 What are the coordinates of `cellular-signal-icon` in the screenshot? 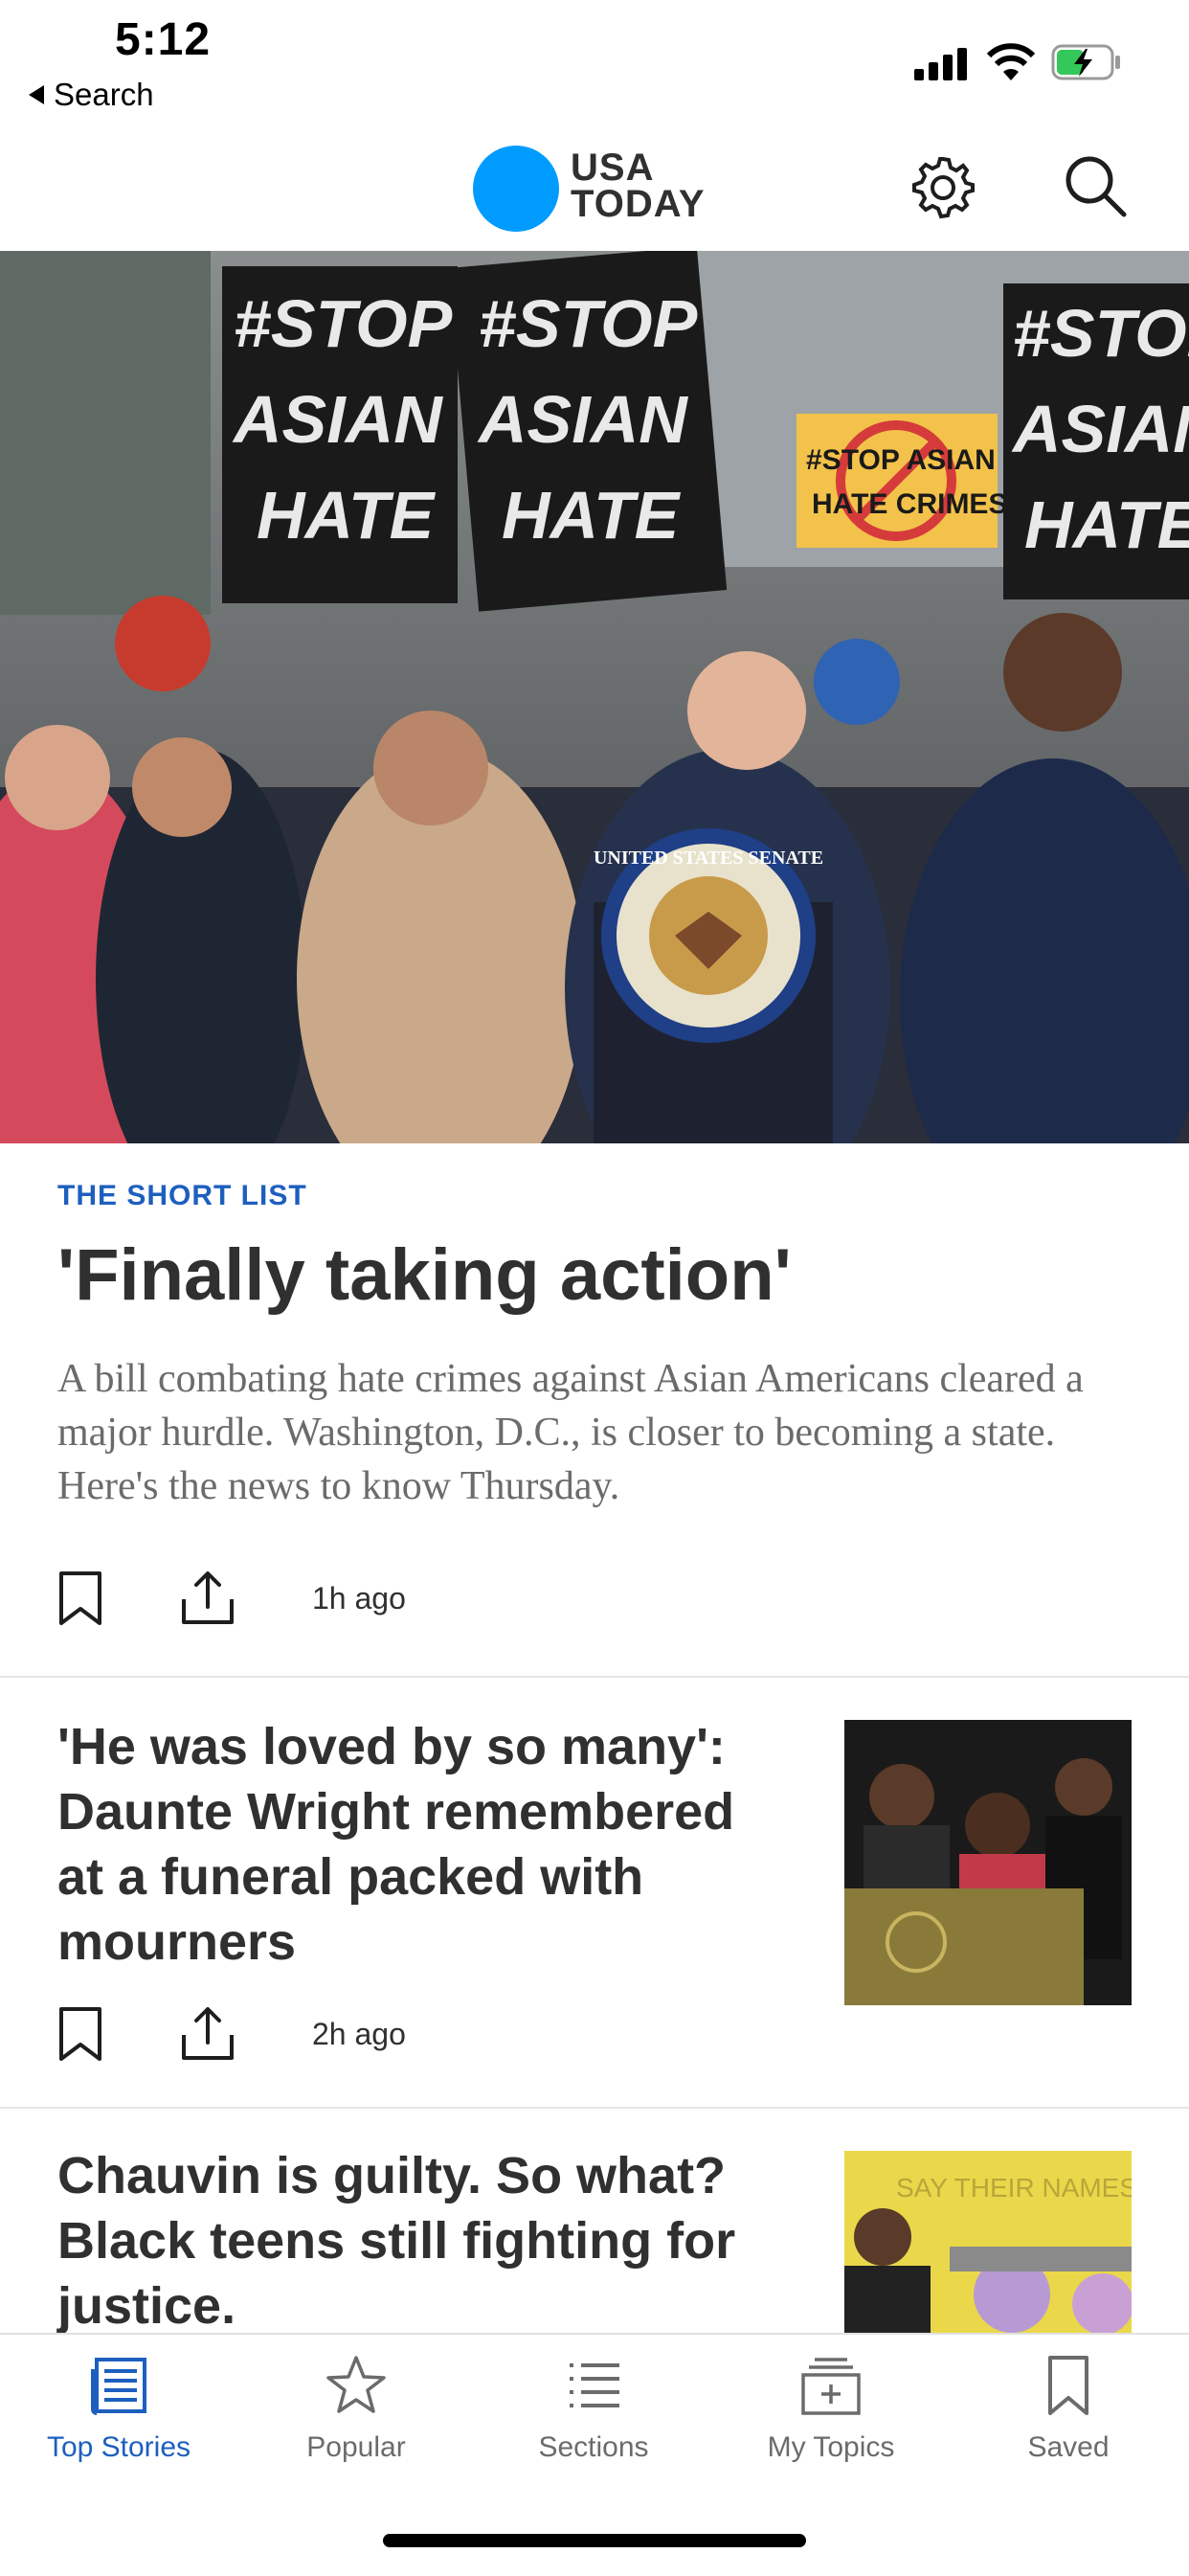 It's located at (940, 64).